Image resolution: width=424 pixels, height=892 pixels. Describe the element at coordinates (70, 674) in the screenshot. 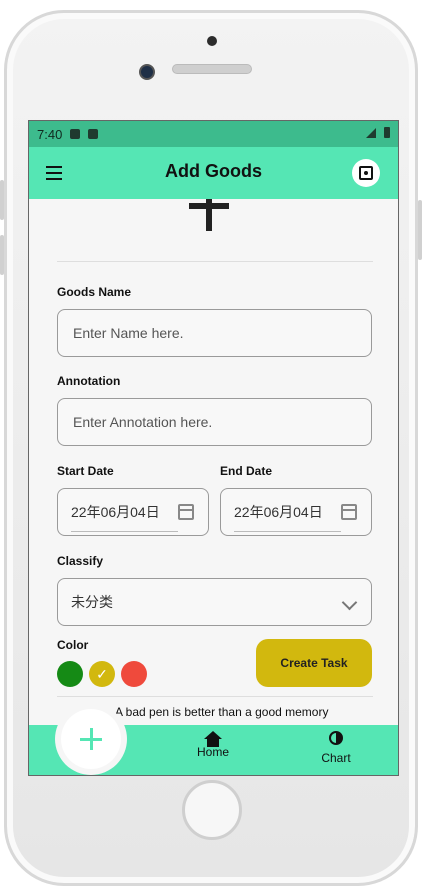

I see `color-option-green` at that location.